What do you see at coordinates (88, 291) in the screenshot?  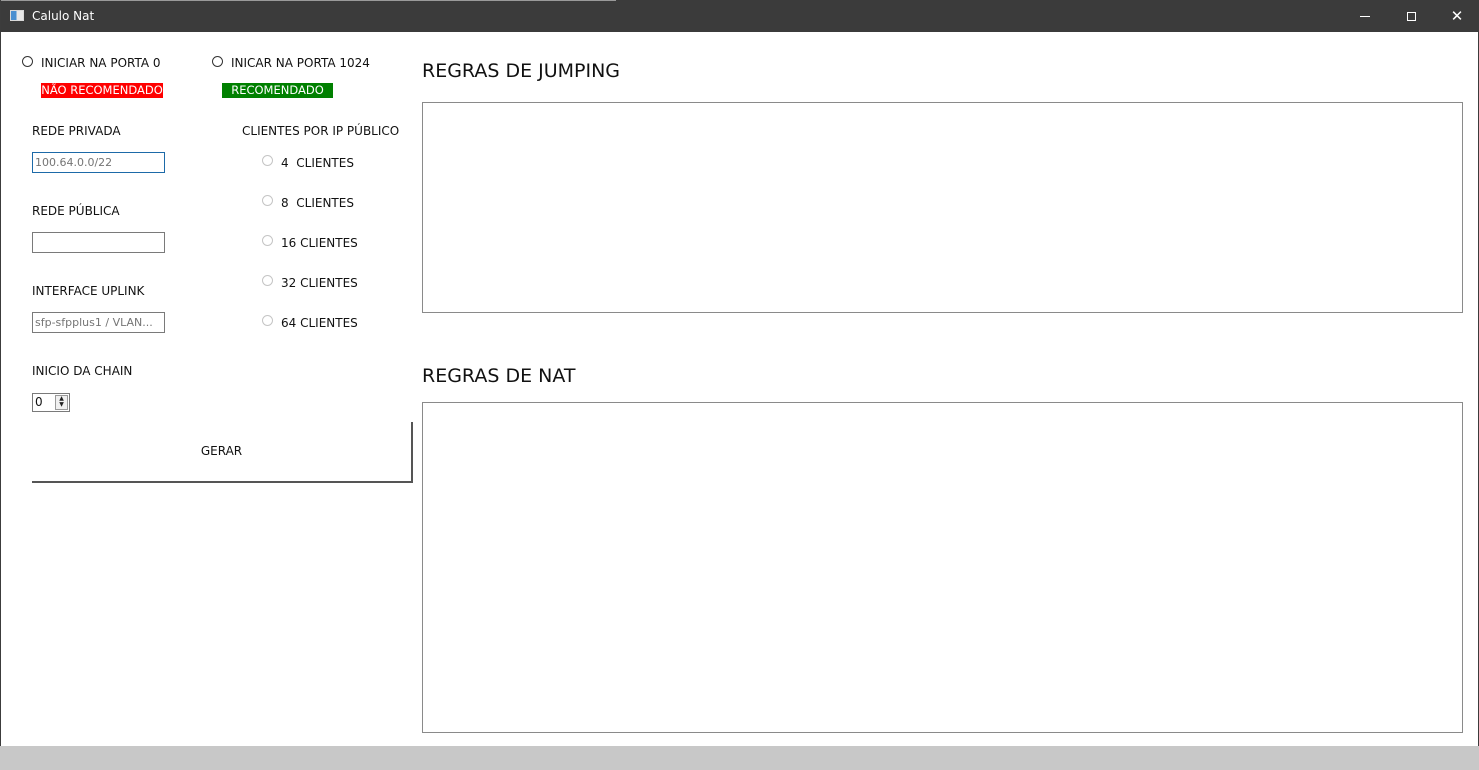 I see `uplink-label: INTERFACE UPLINK` at bounding box center [88, 291].